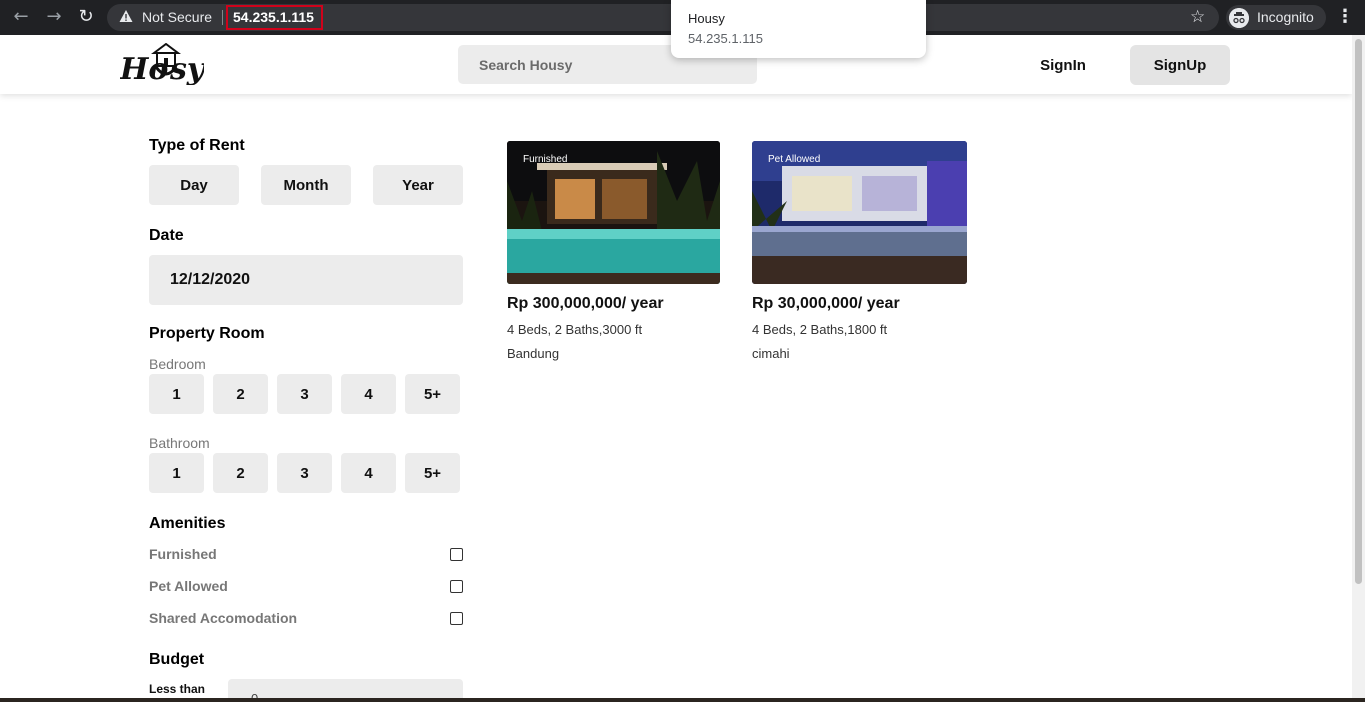  What do you see at coordinates (179, 443) in the screenshot?
I see `bathroom-label: Bathroom` at bounding box center [179, 443].